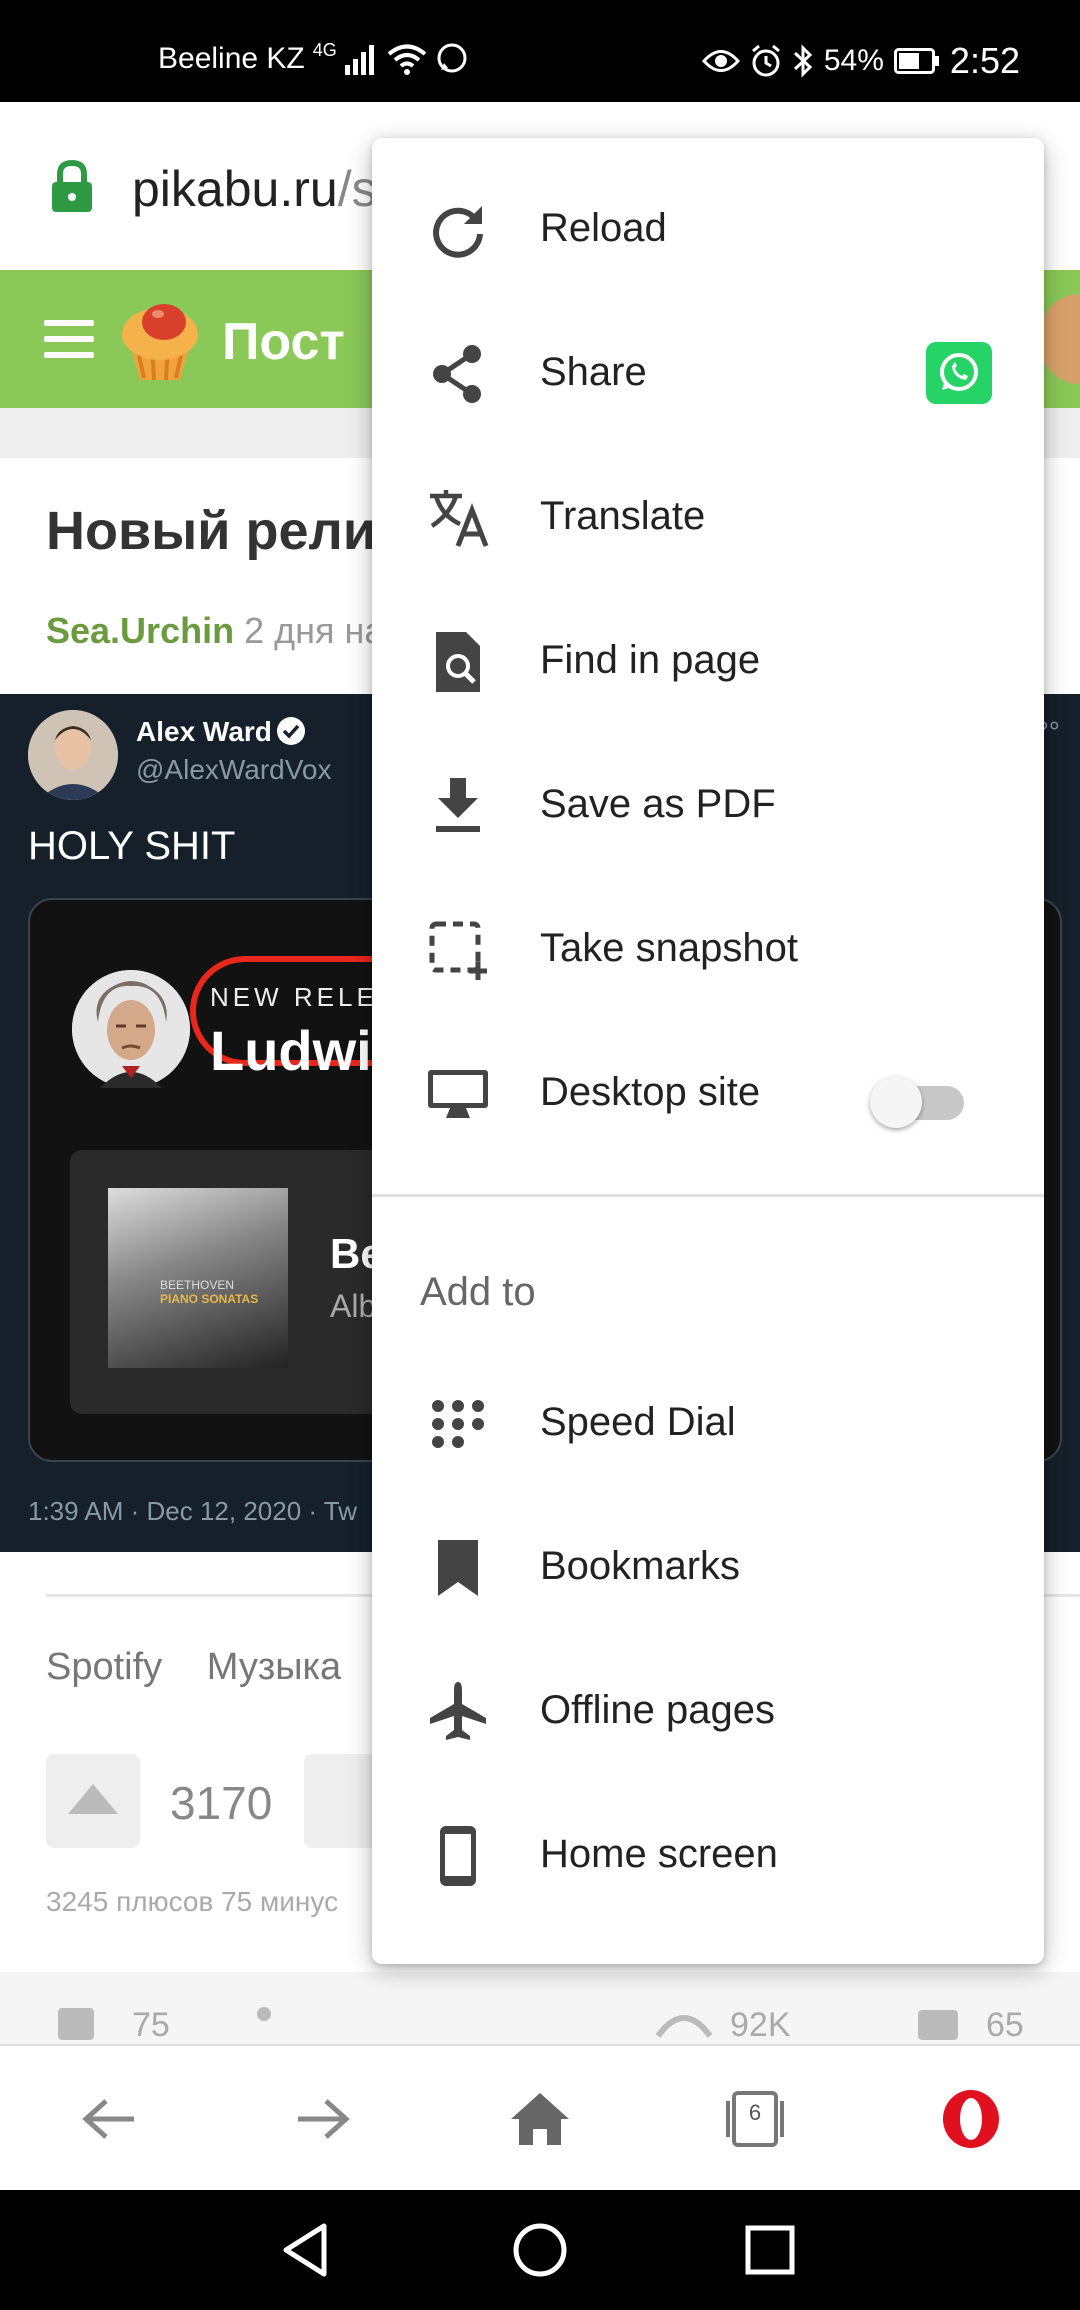 Image resolution: width=1080 pixels, height=2310 pixels. Describe the element at coordinates (407, 59) in the screenshot. I see `wifi-icon` at that location.